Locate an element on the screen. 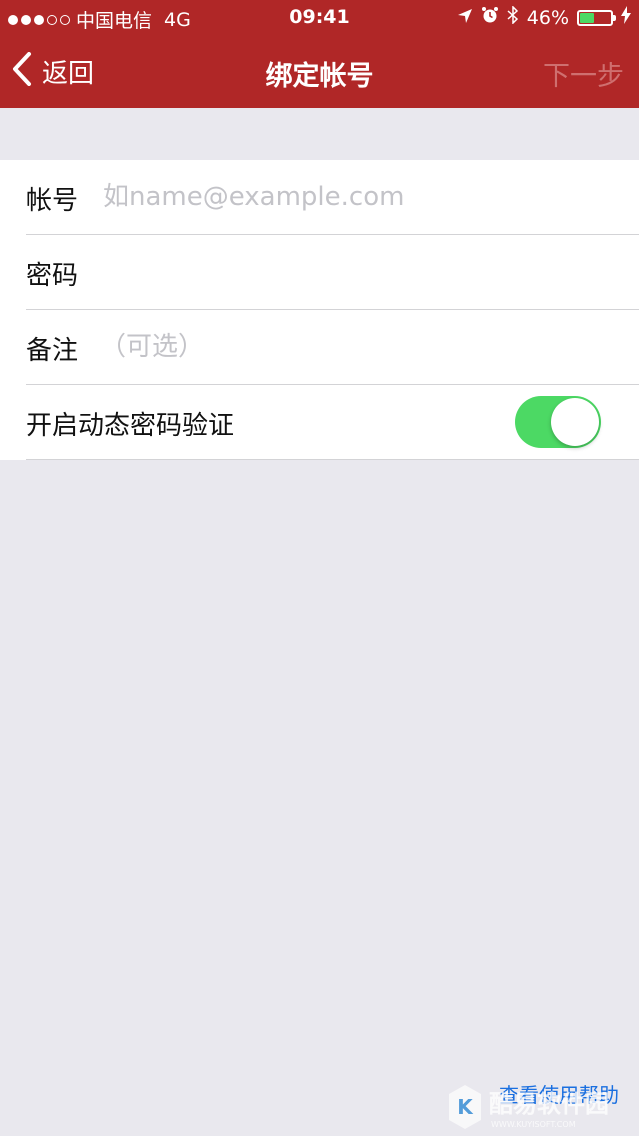 This screenshot has height=1136, width=639. dynamic-password-row: 开启动态密码验证 is located at coordinates (319, 422).